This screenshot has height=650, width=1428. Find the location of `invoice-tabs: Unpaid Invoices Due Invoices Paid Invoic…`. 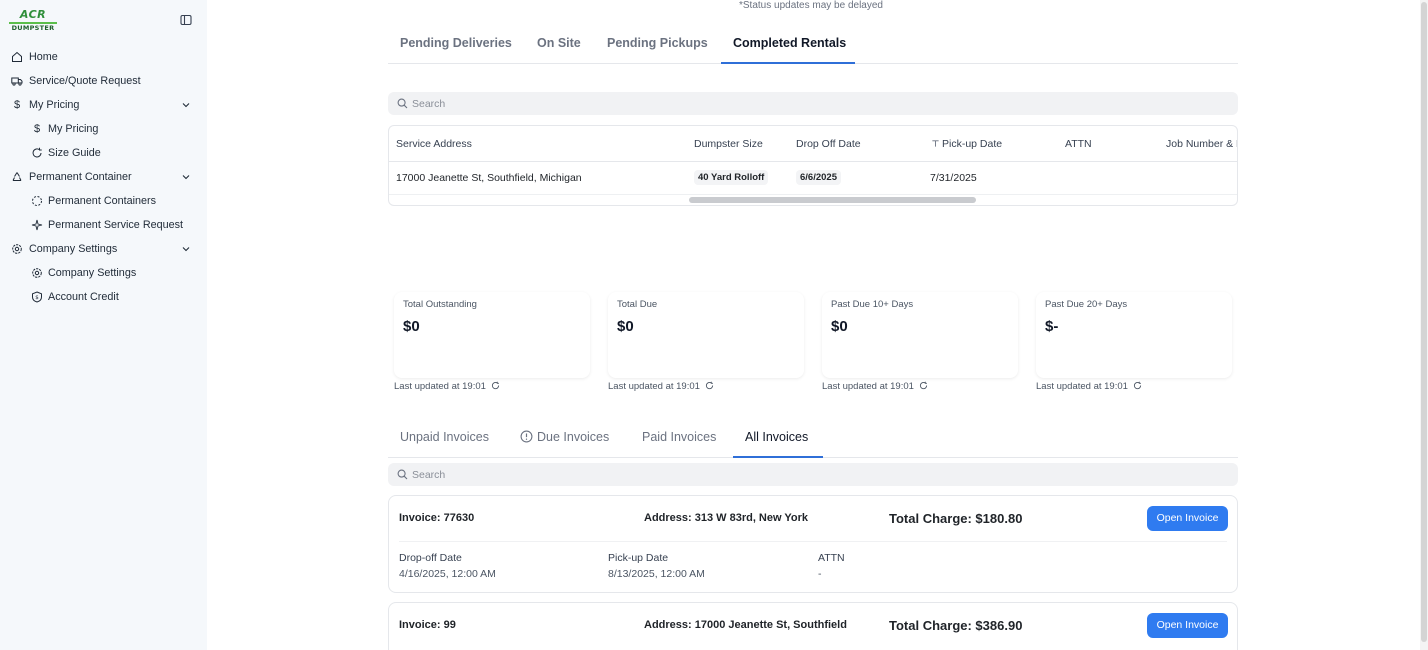

invoice-tabs: Unpaid Invoices Due Invoices Paid Invoic… is located at coordinates (813, 439).